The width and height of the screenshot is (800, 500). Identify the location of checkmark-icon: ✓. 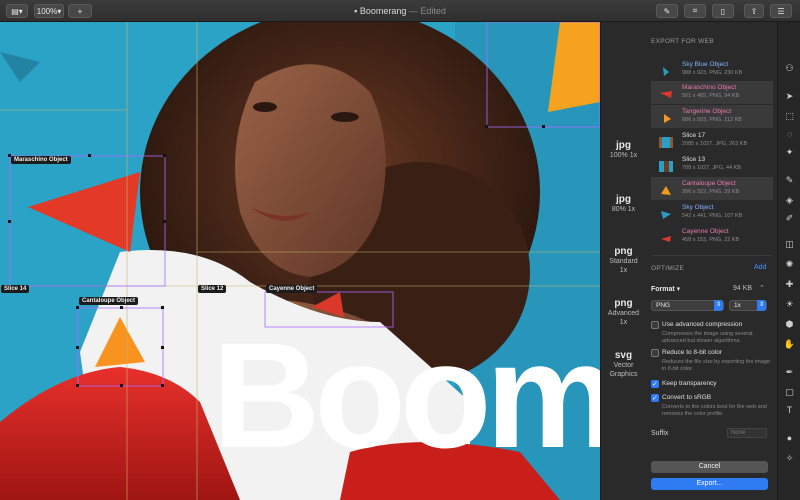
(655, 384).